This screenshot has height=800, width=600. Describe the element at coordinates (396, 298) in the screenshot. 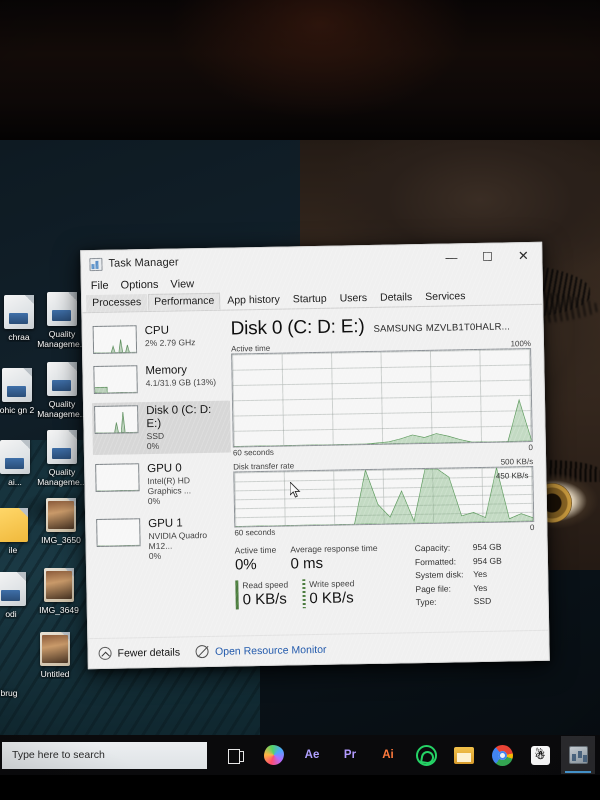

I see `tab-details: Details` at that location.